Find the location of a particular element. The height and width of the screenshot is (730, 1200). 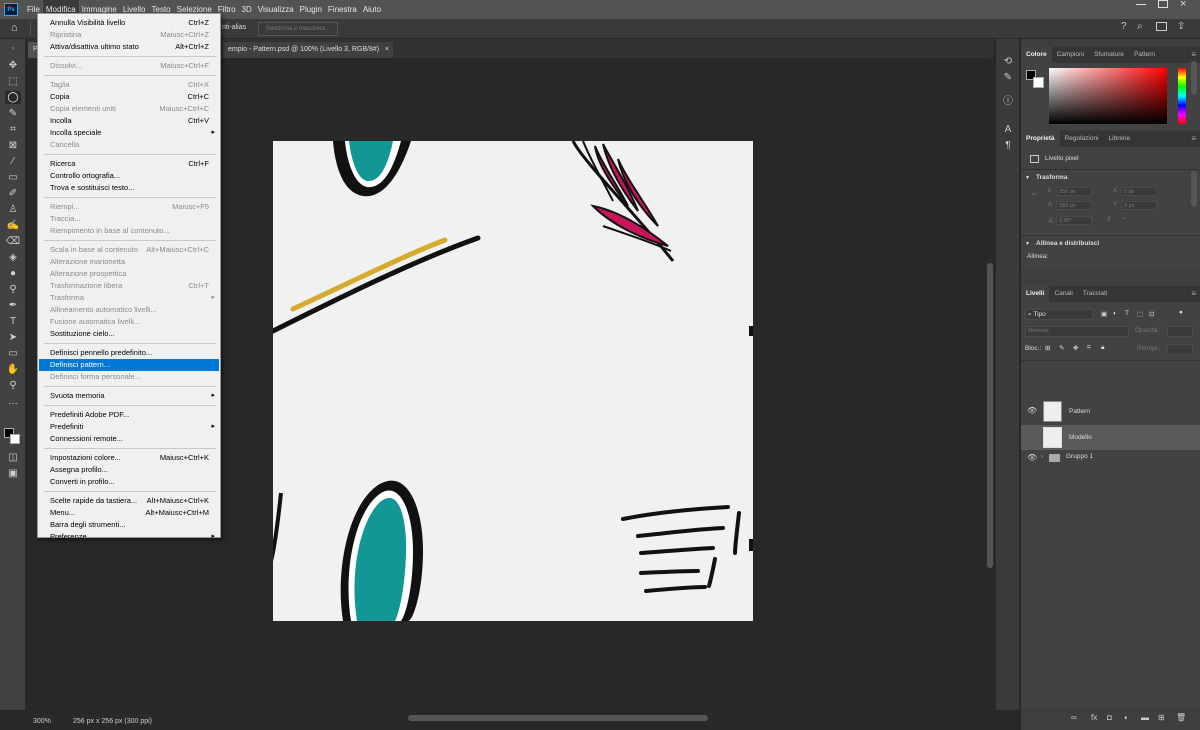

home-icon: ⌂ is located at coordinates (14, 28).